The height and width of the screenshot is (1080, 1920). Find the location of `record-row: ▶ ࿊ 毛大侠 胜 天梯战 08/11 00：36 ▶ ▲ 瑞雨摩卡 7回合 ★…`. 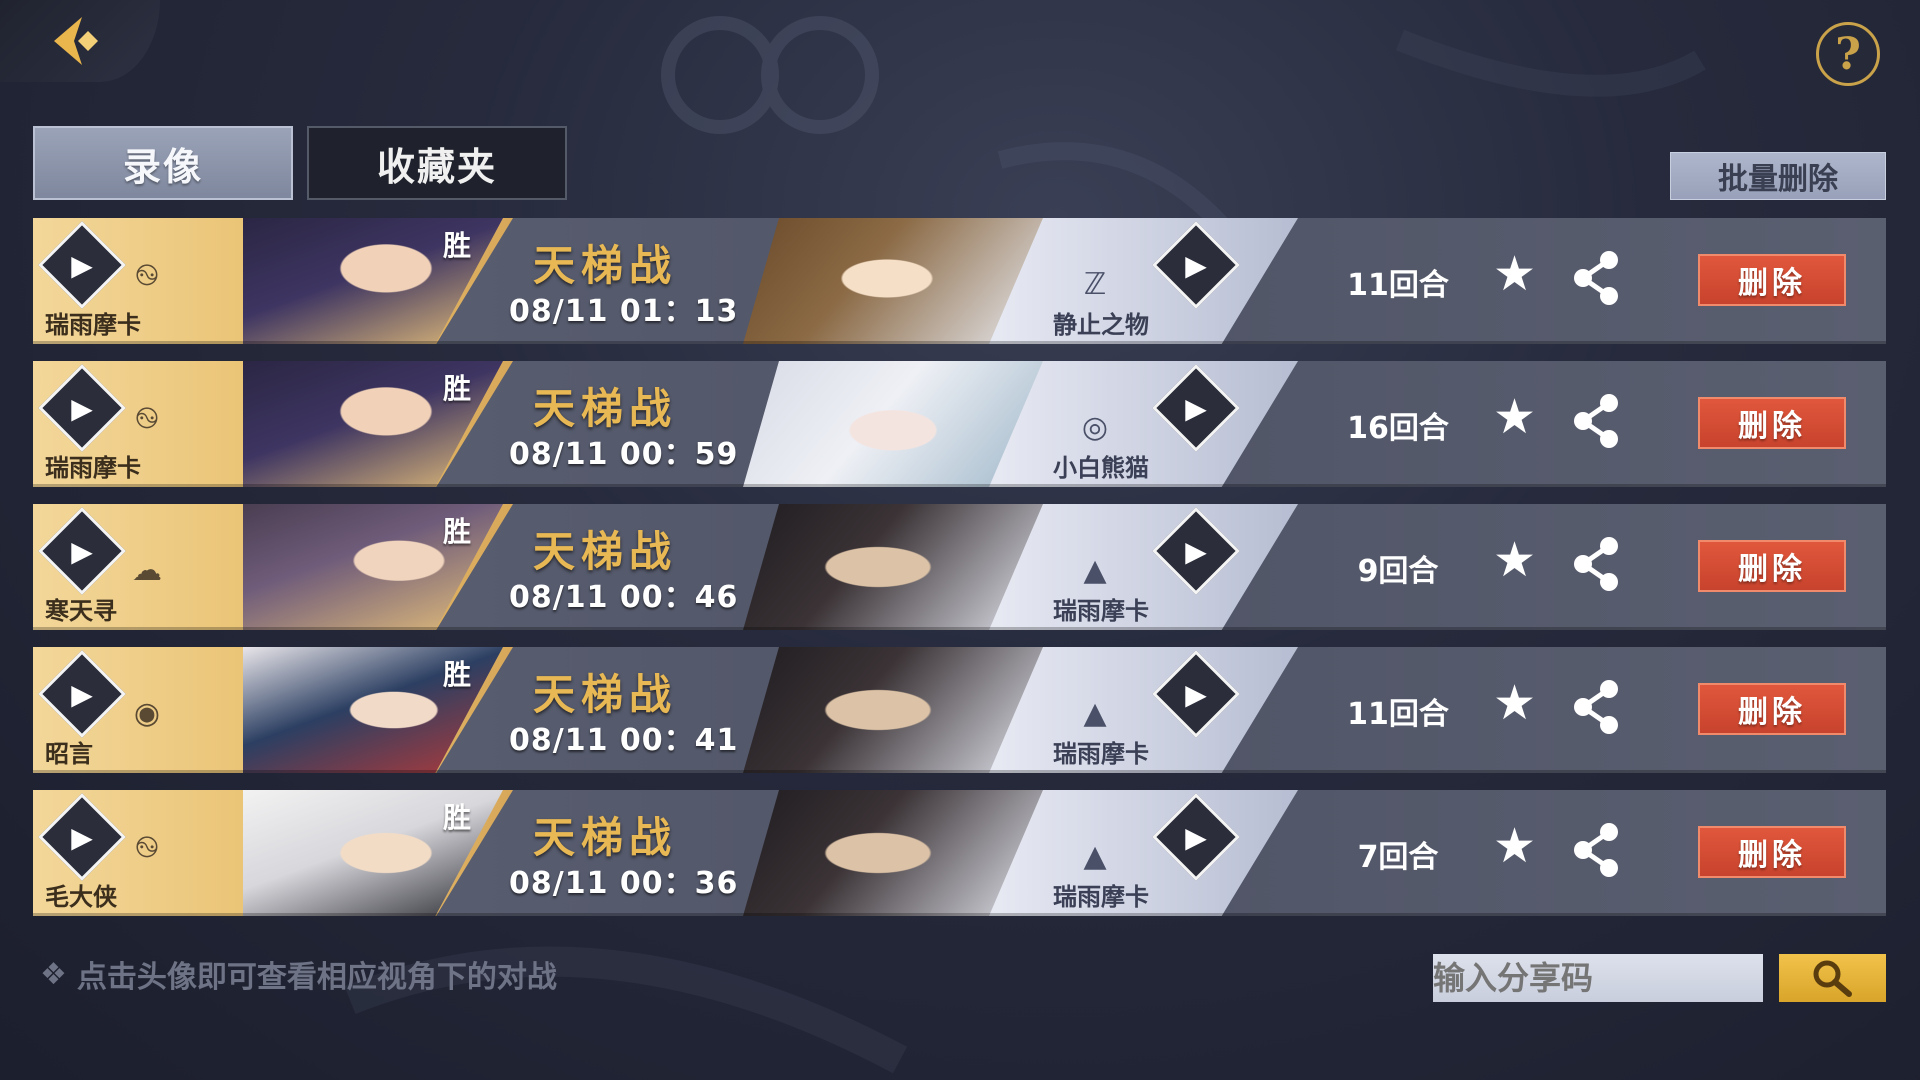

record-row: ▶ ࿊ 毛大侠 胜 天梯战 08/11 00：36 ▶ ▲ 瑞雨摩卡 7回合 ★… is located at coordinates (959, 853).